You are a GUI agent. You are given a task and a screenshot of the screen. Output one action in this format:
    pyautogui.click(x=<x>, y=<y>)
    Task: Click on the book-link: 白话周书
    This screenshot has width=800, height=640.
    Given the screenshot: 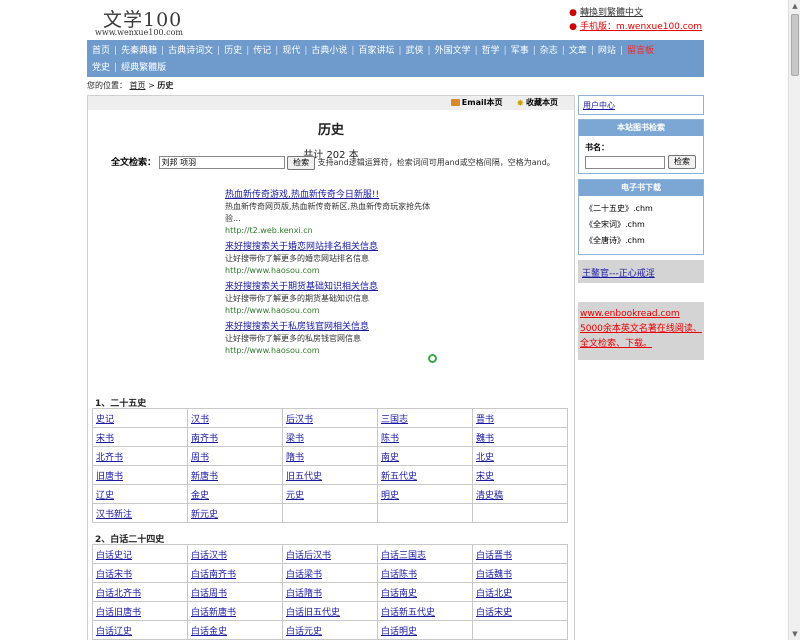 What is the action you would take?
    pyautogui.click(x=209, y=594)
    